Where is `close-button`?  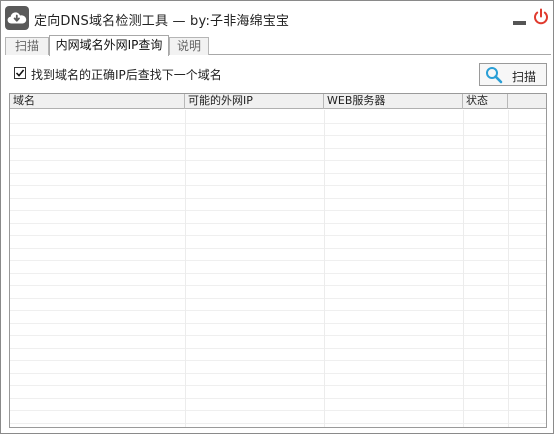 close-button is located at coordinates (541, 17).